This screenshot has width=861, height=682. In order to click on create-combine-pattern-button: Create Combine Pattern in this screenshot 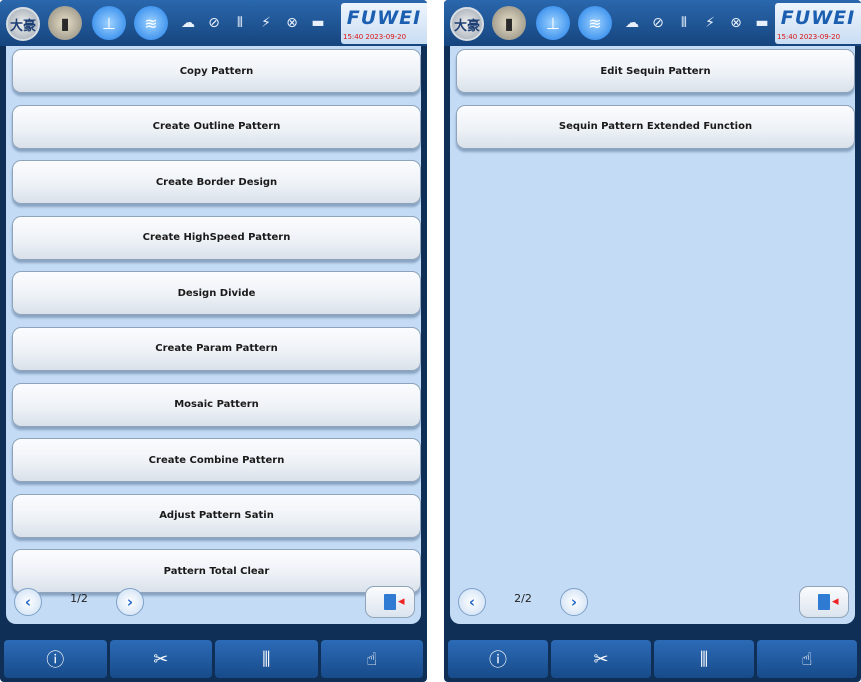, I will do `click(216, 460)`.